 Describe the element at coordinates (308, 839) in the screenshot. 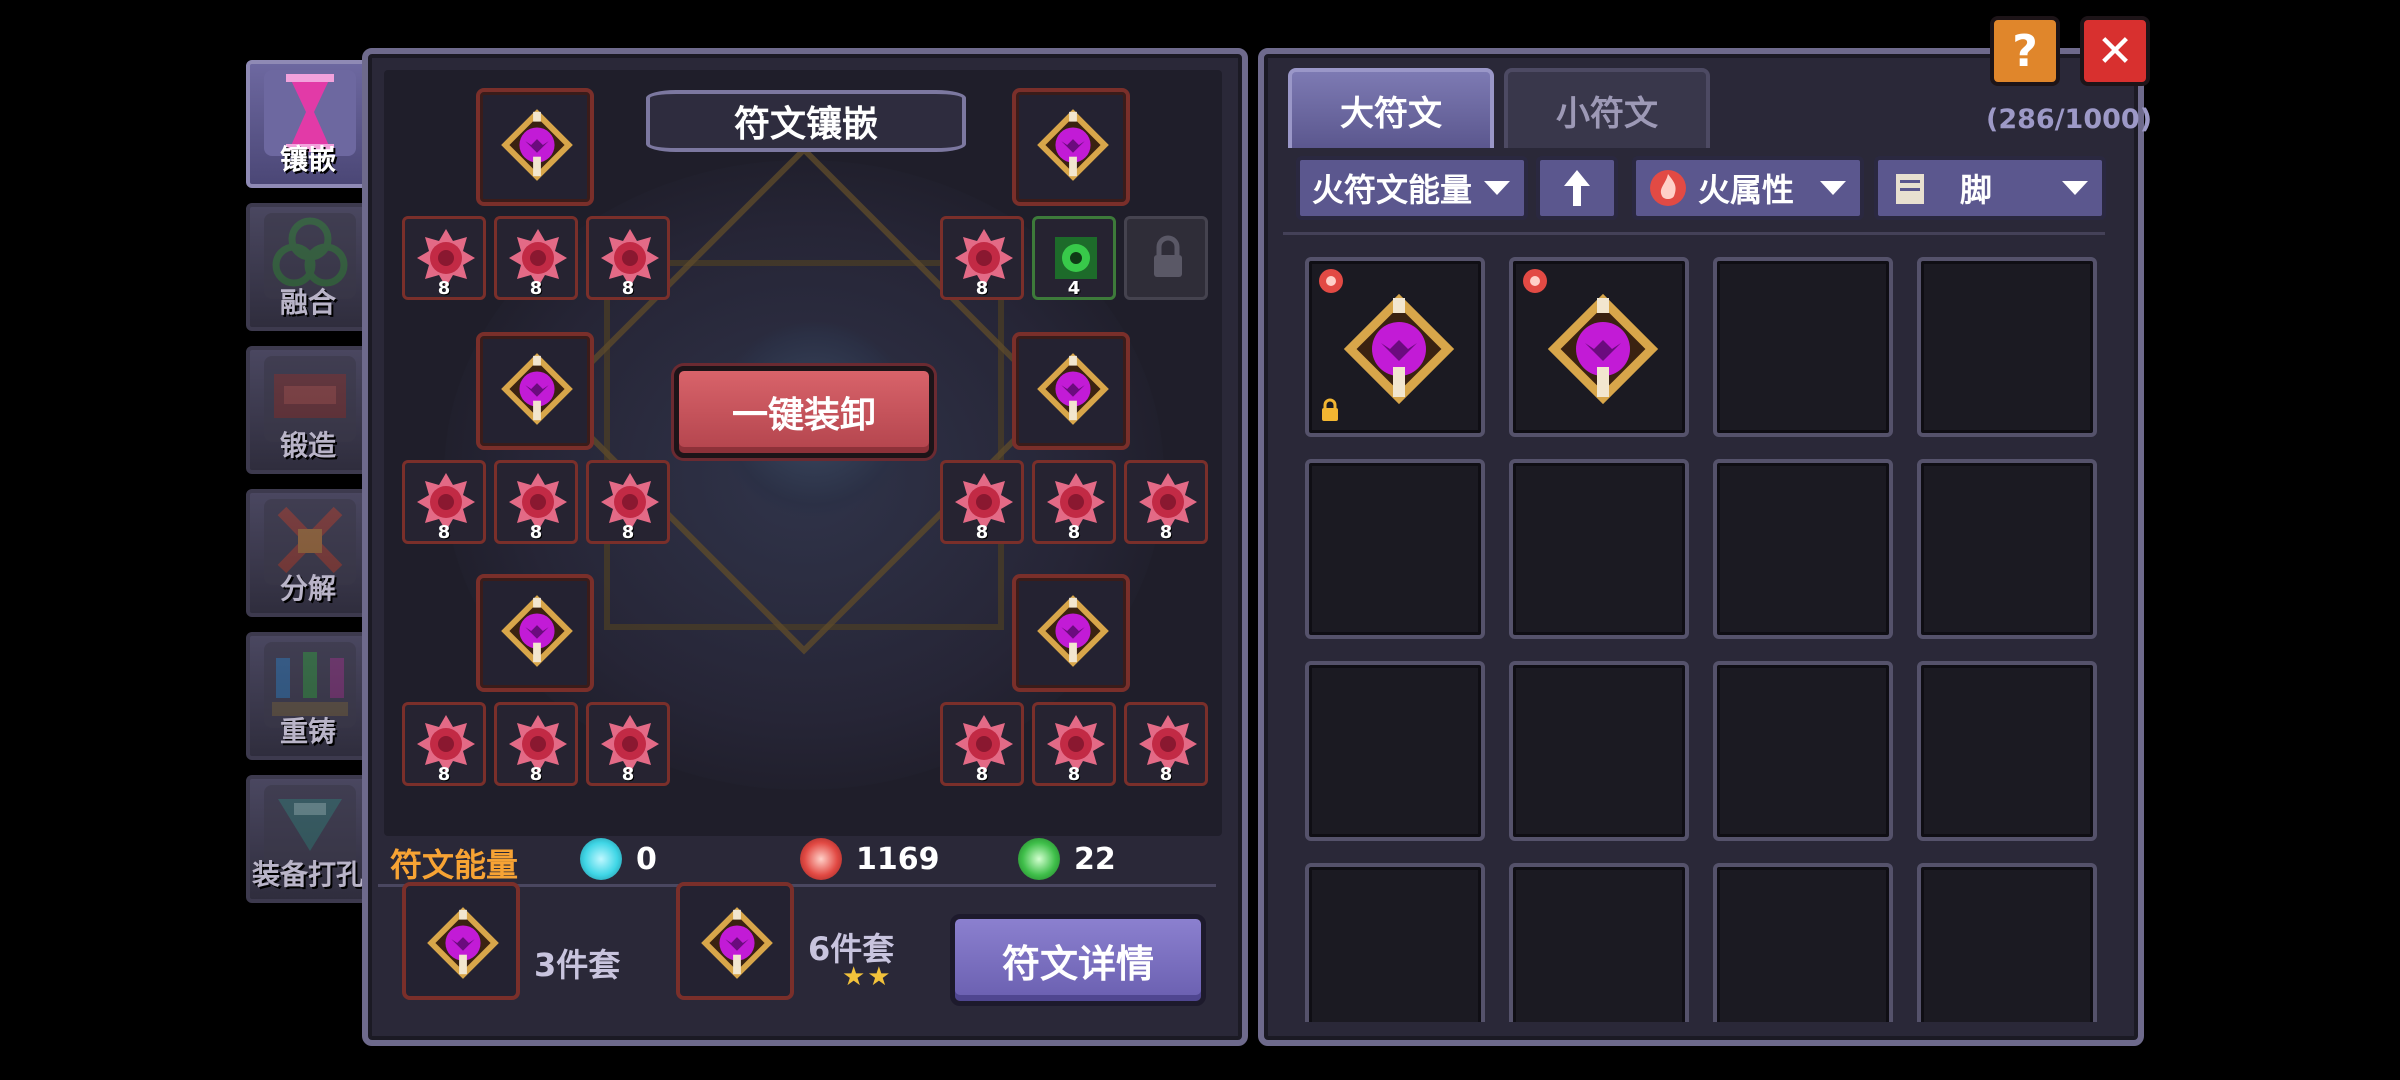

I see `side-tab-socket: 装备打孔` at that location.